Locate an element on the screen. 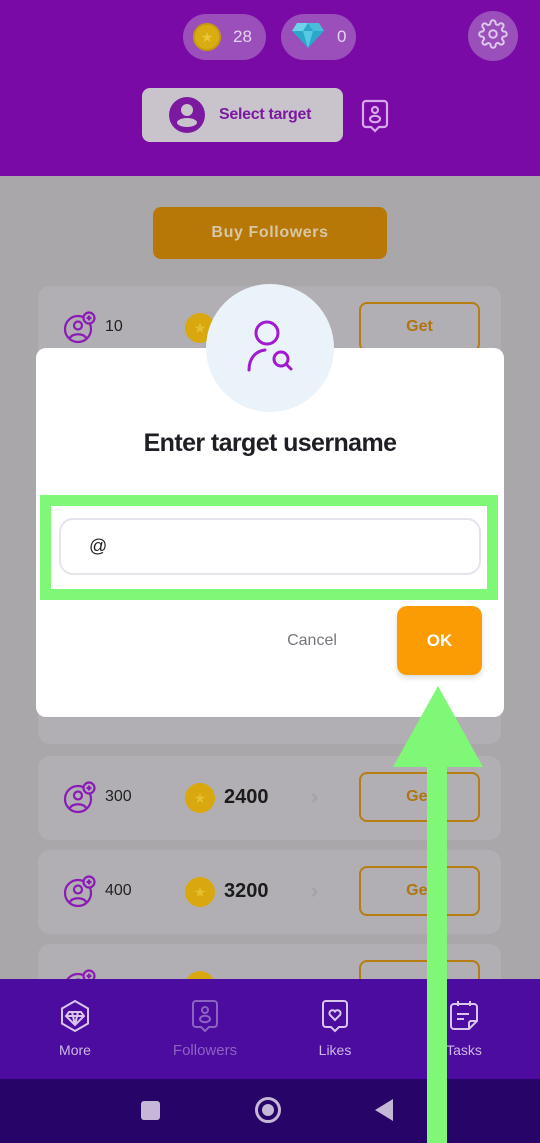 Image resolution: width=540 pixels, height=1143 pixels. nav-item-more: More is located at coordinates (75, 1028).